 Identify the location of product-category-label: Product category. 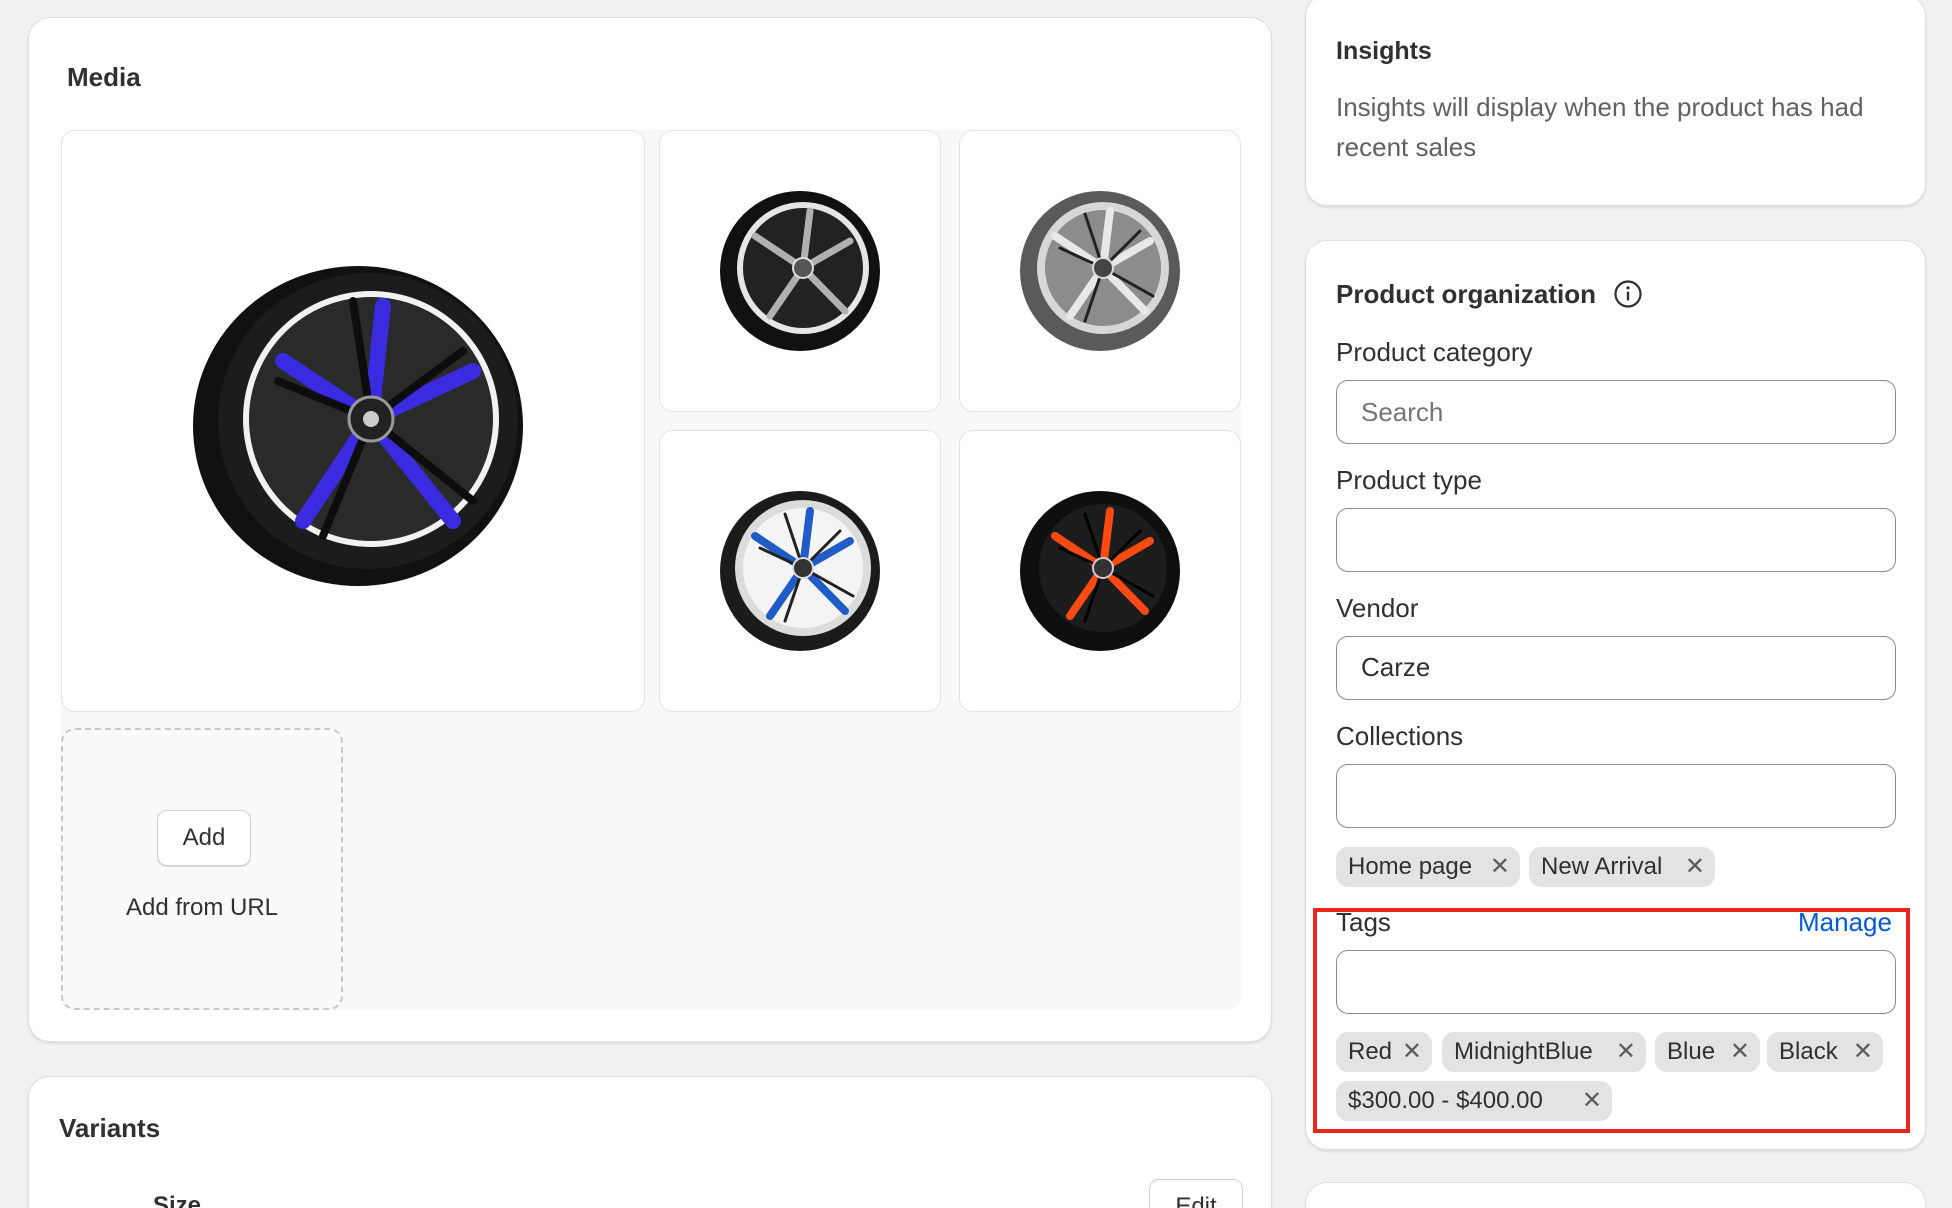
(1434, 352).